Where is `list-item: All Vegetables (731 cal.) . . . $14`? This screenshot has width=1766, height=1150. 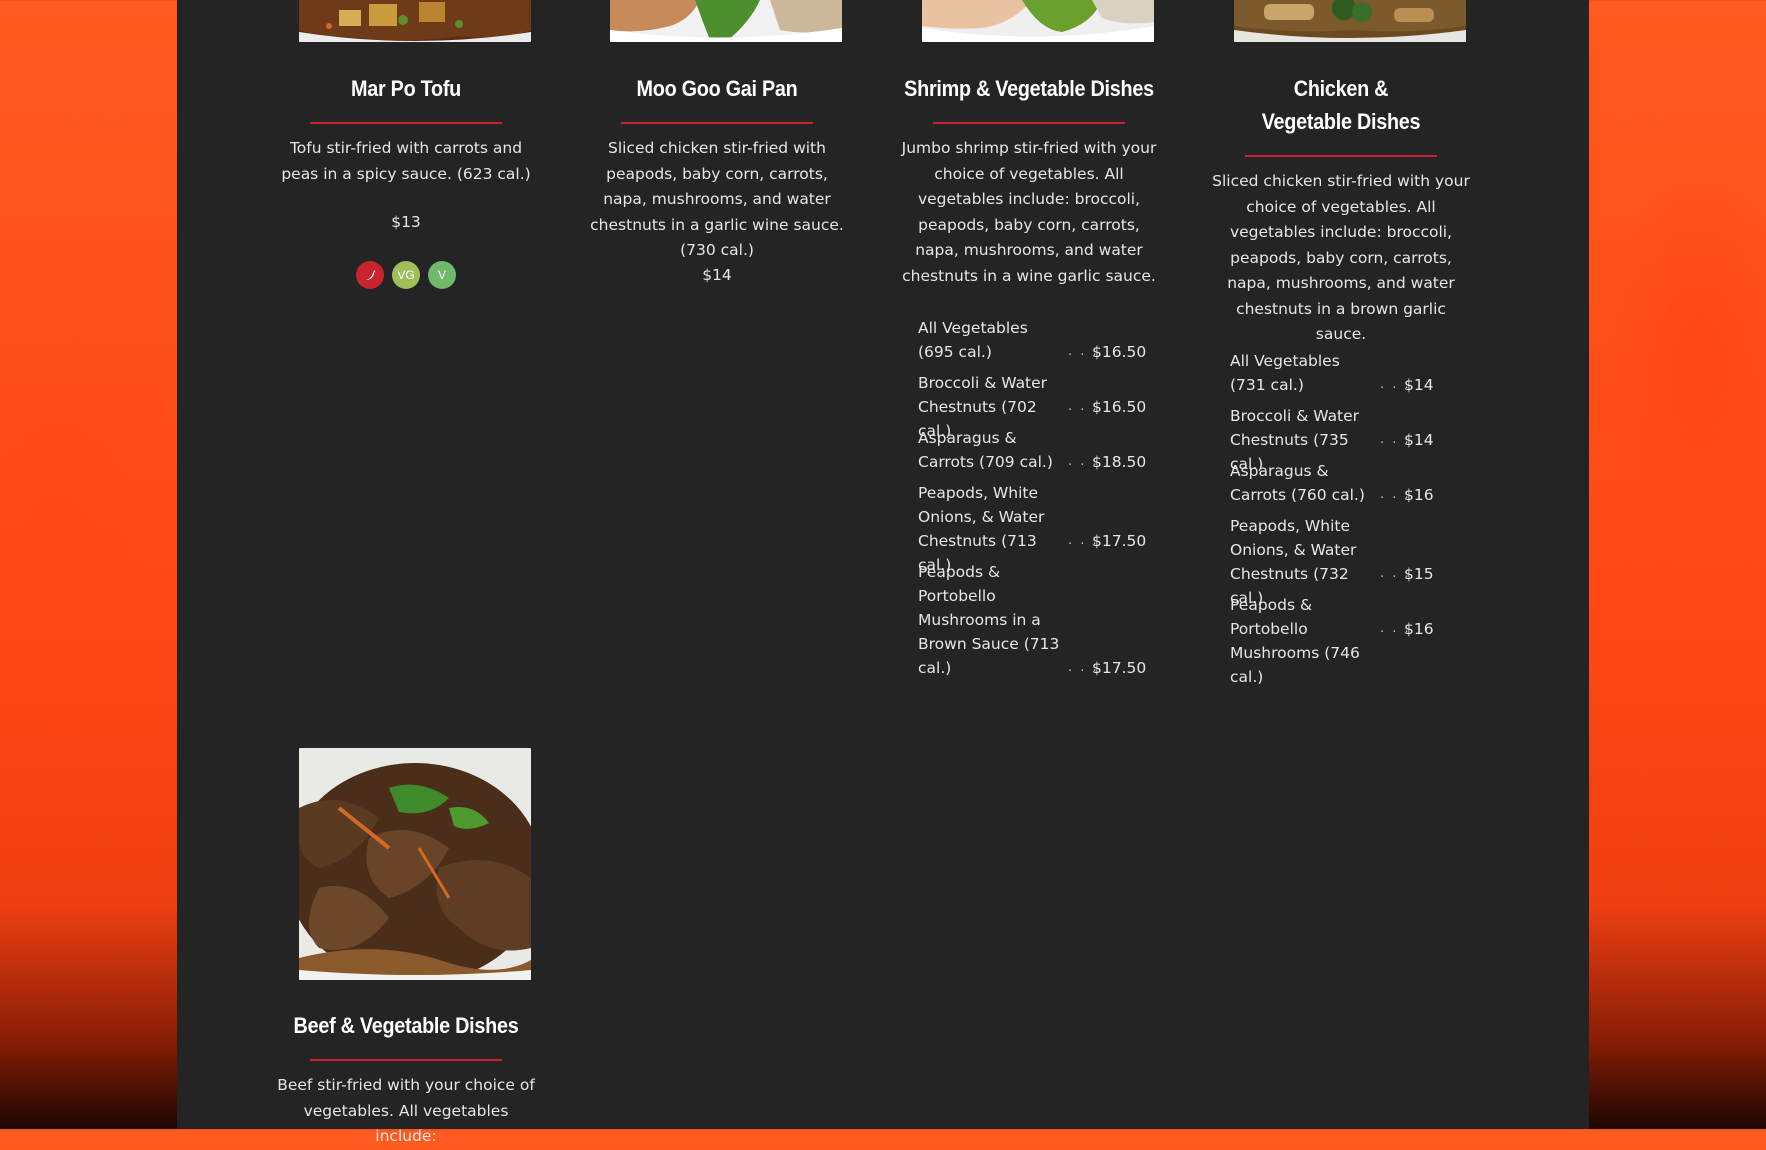
list-item: All Vegetables (731 cal.) . . . $14 is located at coordinates (1345, 373).